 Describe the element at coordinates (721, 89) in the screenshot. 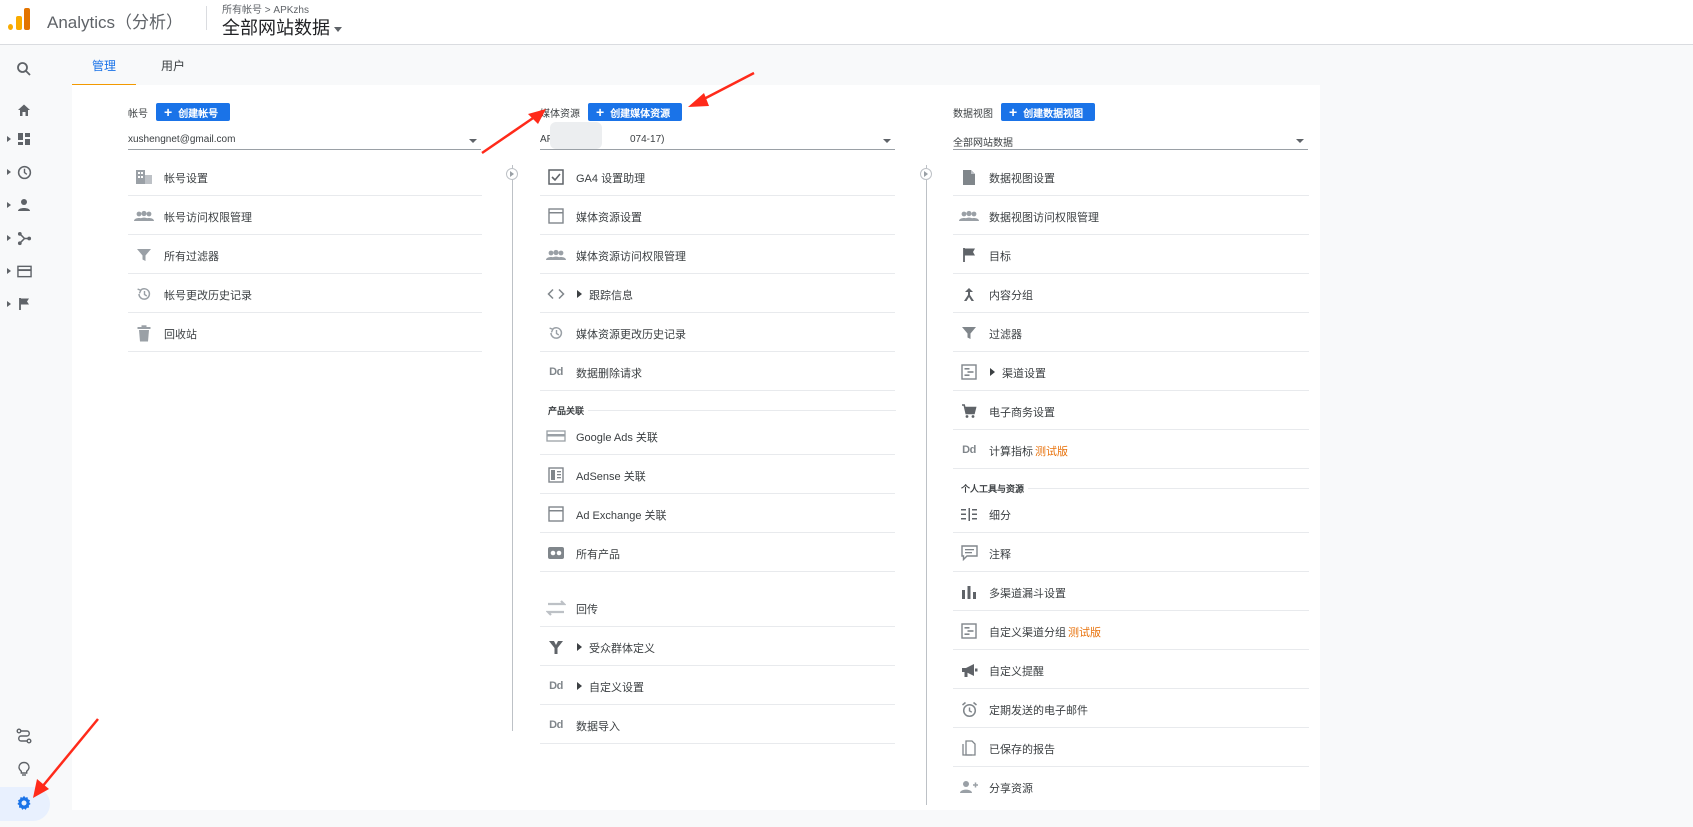

I see `annotation-arrow-create-property` at that location.